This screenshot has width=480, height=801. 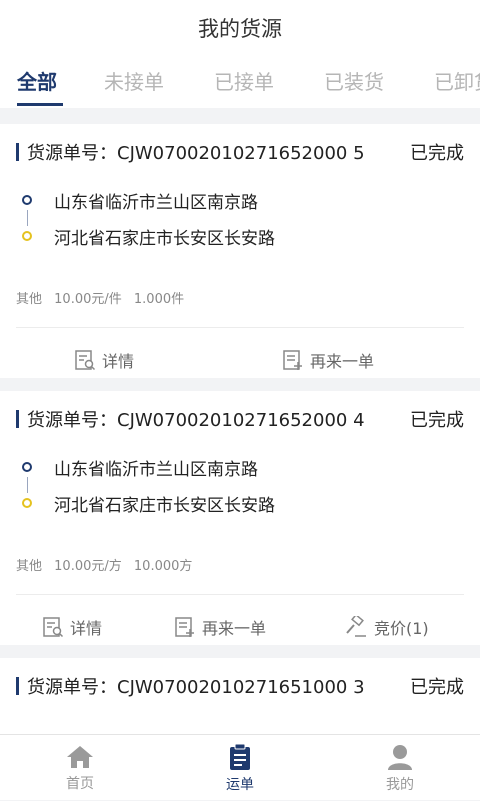 I want to click on card-actions: 详情 再来一单, so click(x=240, y=360).